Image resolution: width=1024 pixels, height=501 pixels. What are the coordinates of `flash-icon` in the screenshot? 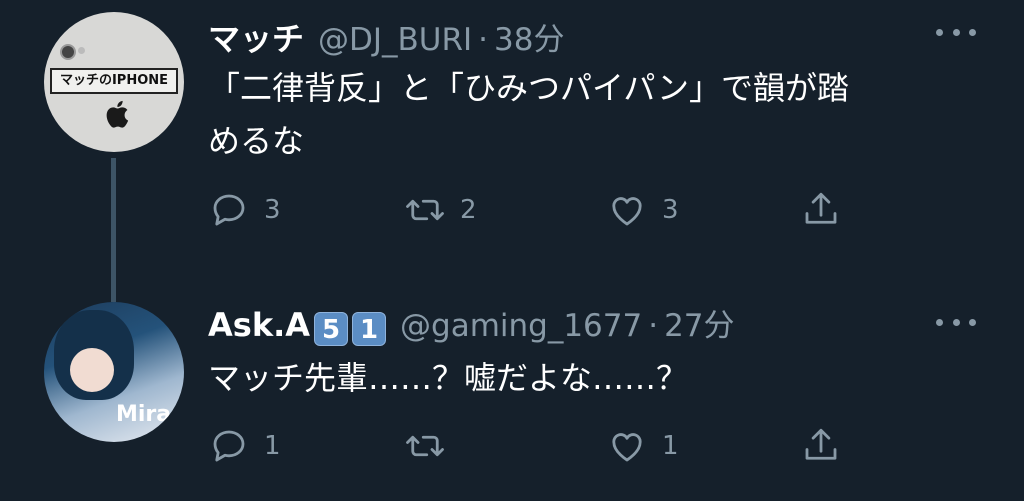 It's located at (81, 50).